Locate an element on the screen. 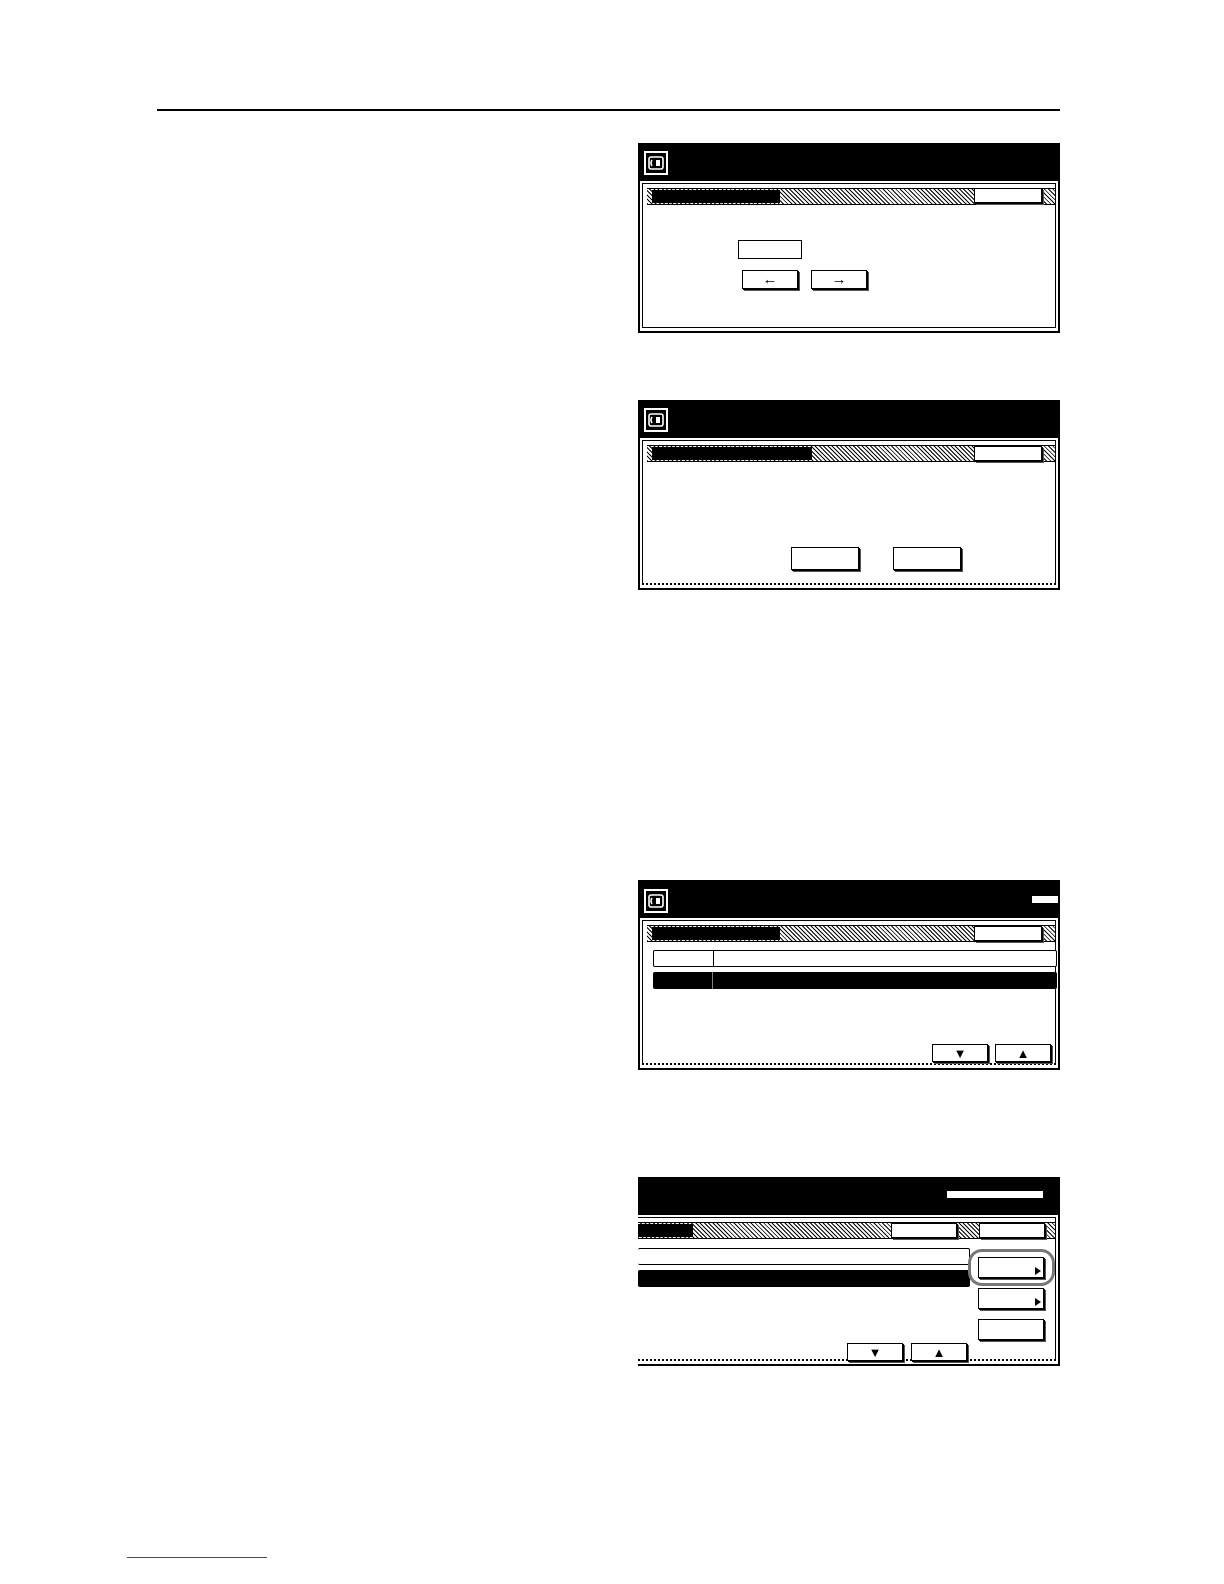  right-arrow-icon: → is located at coordinates (839, 279).